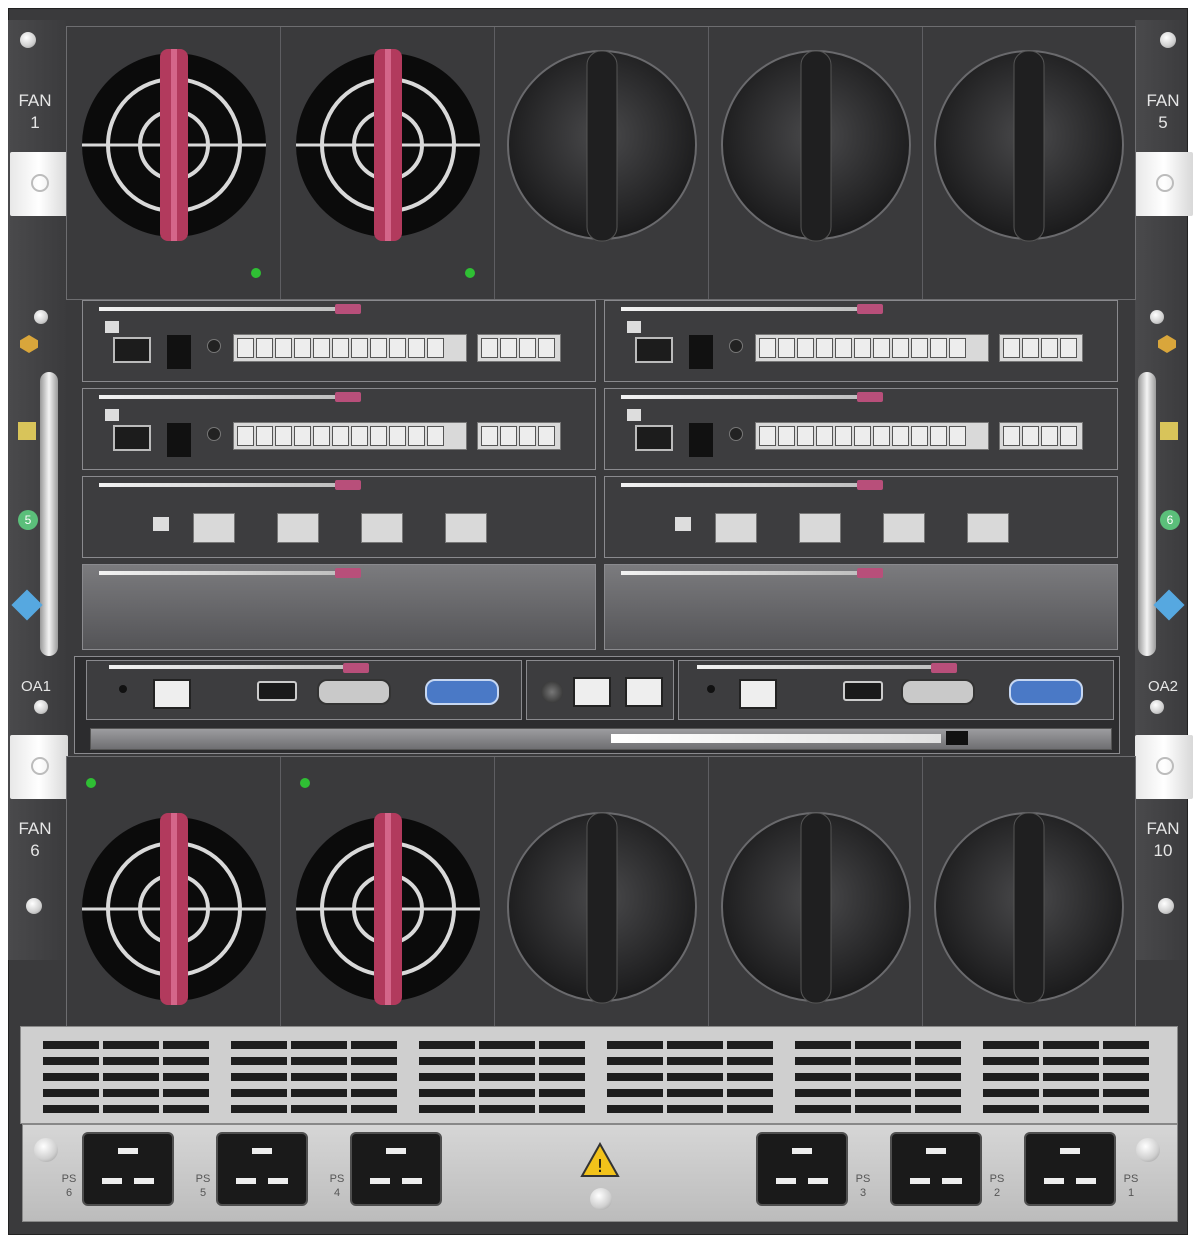 The height and width of the screenshot is (1238, 1193). I want to click on fan-10-label: FAN 10, so click(1163, 839).